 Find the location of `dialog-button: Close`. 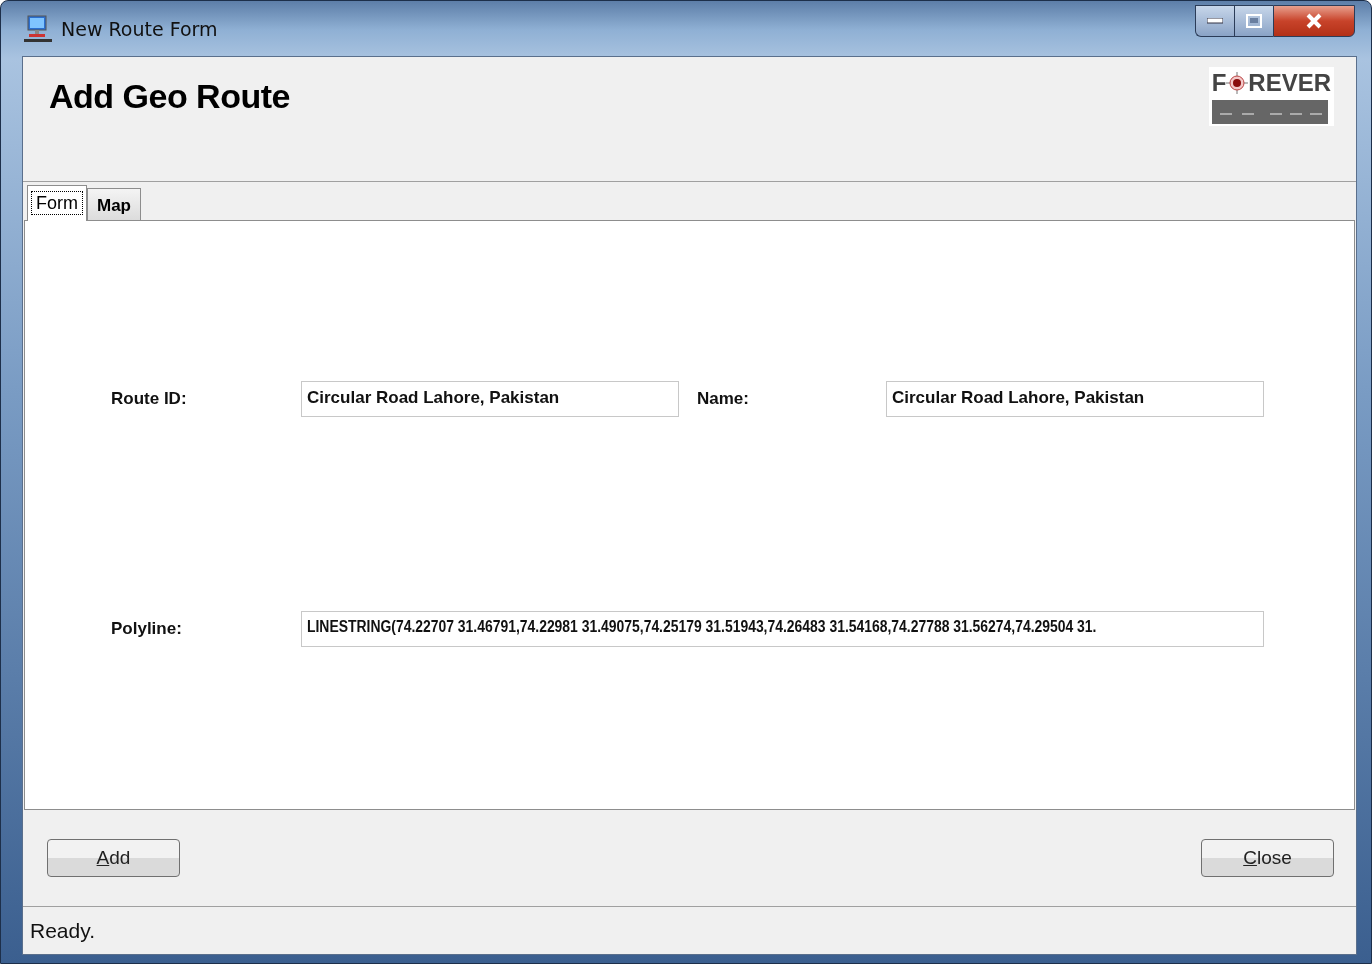

dialog-button: Close is located at coordinates (1267, 858).